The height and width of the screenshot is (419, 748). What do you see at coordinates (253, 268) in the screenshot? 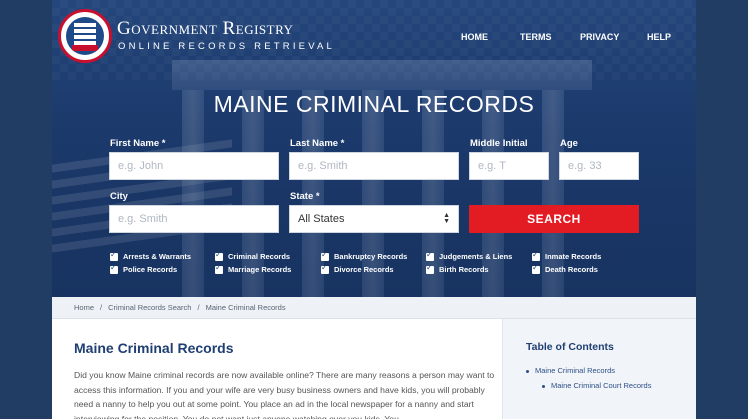
I see `checkbox-marriage-records: Marriage Records` at bounding box center [253, 268].